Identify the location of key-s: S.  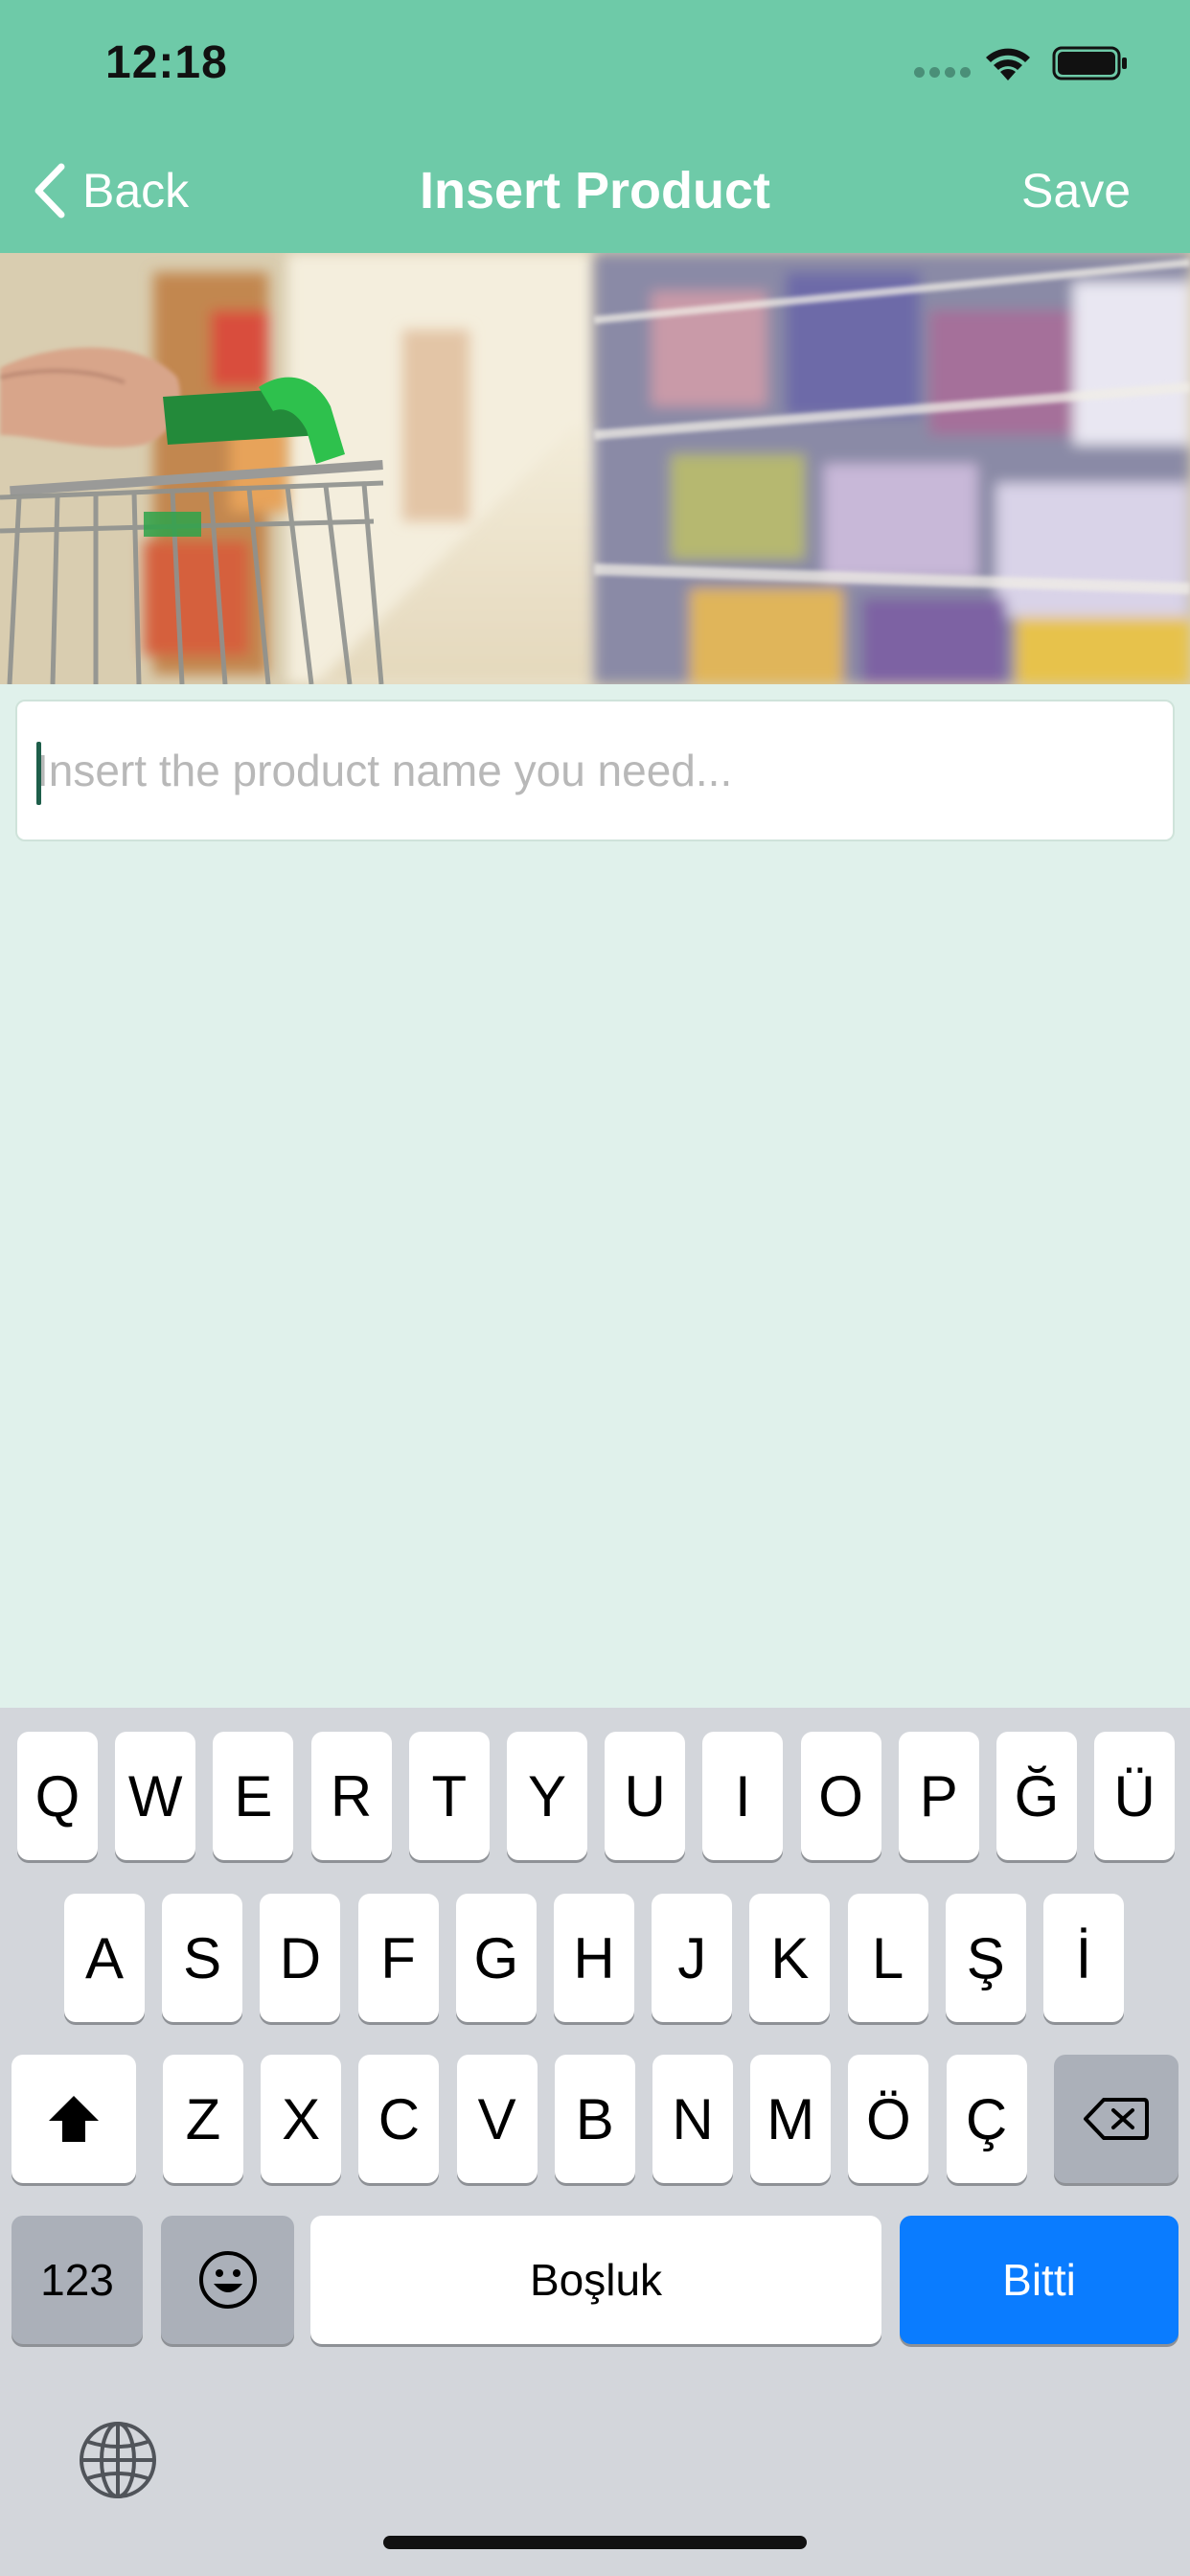
(203, 1958).